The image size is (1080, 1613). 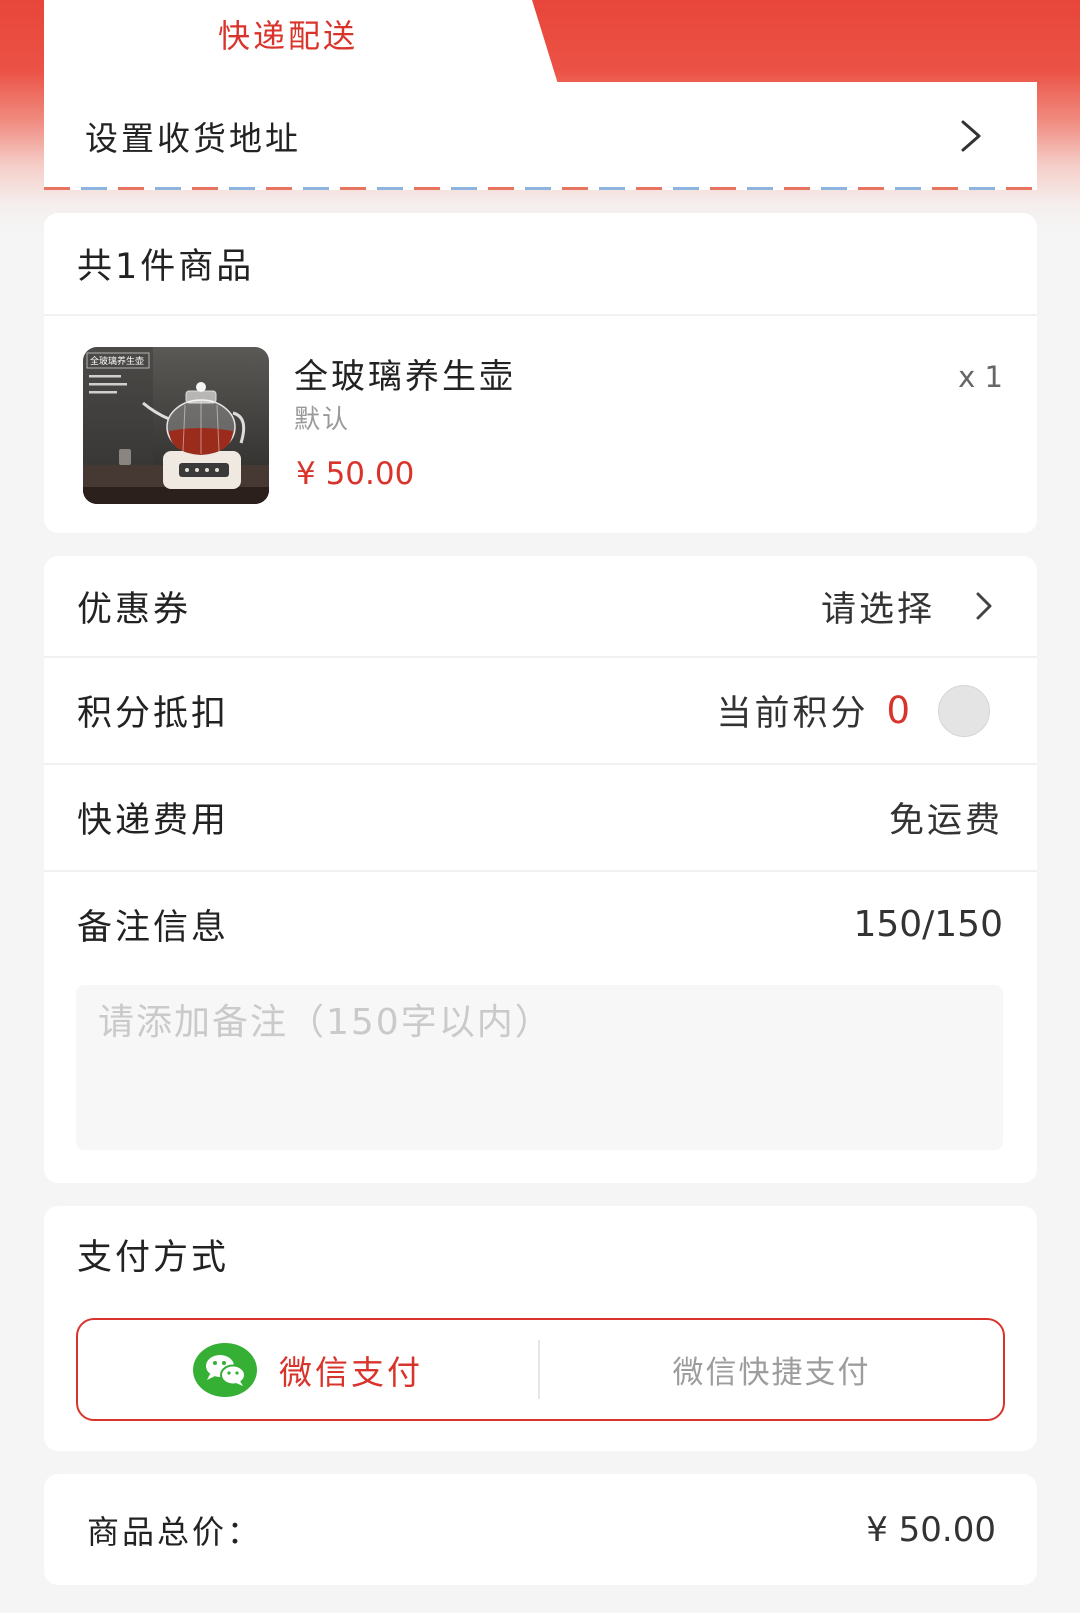 What do you see at coordinates (898, 710) in the screenshot?
I see `current-points-value: 0` at bounding box center [898, 710].